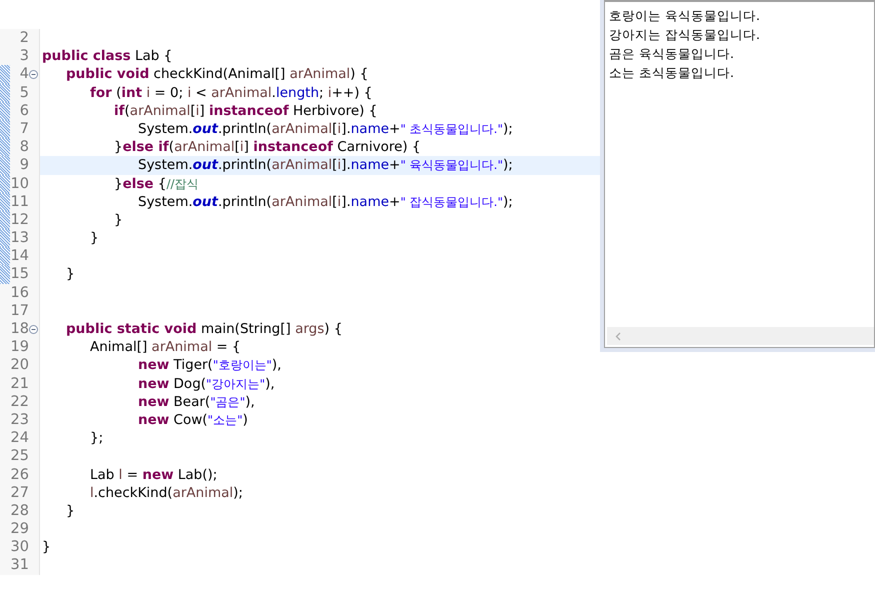 Image resolution: width=875 pixels, height=590 pixels. I want to click on code-line: }else if(arAnimal[i] instanceof Carnivore) {, so click(267, 147).